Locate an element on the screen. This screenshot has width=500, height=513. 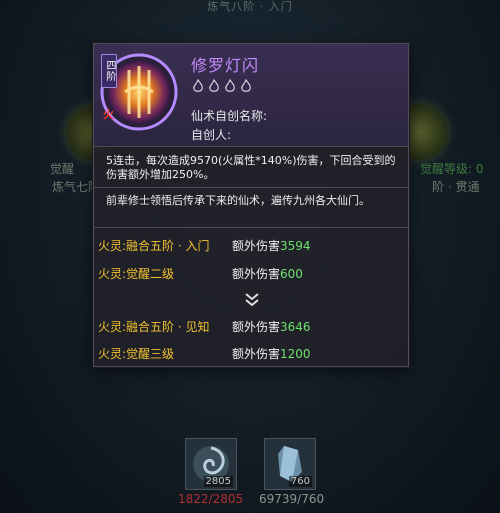
custom-name-label: 仙术自创名称: is located at coordinates (229, 116).